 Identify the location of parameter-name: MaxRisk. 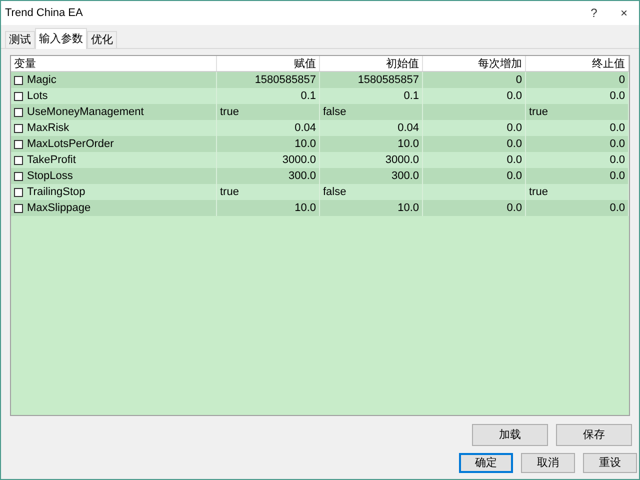
(48, 128).